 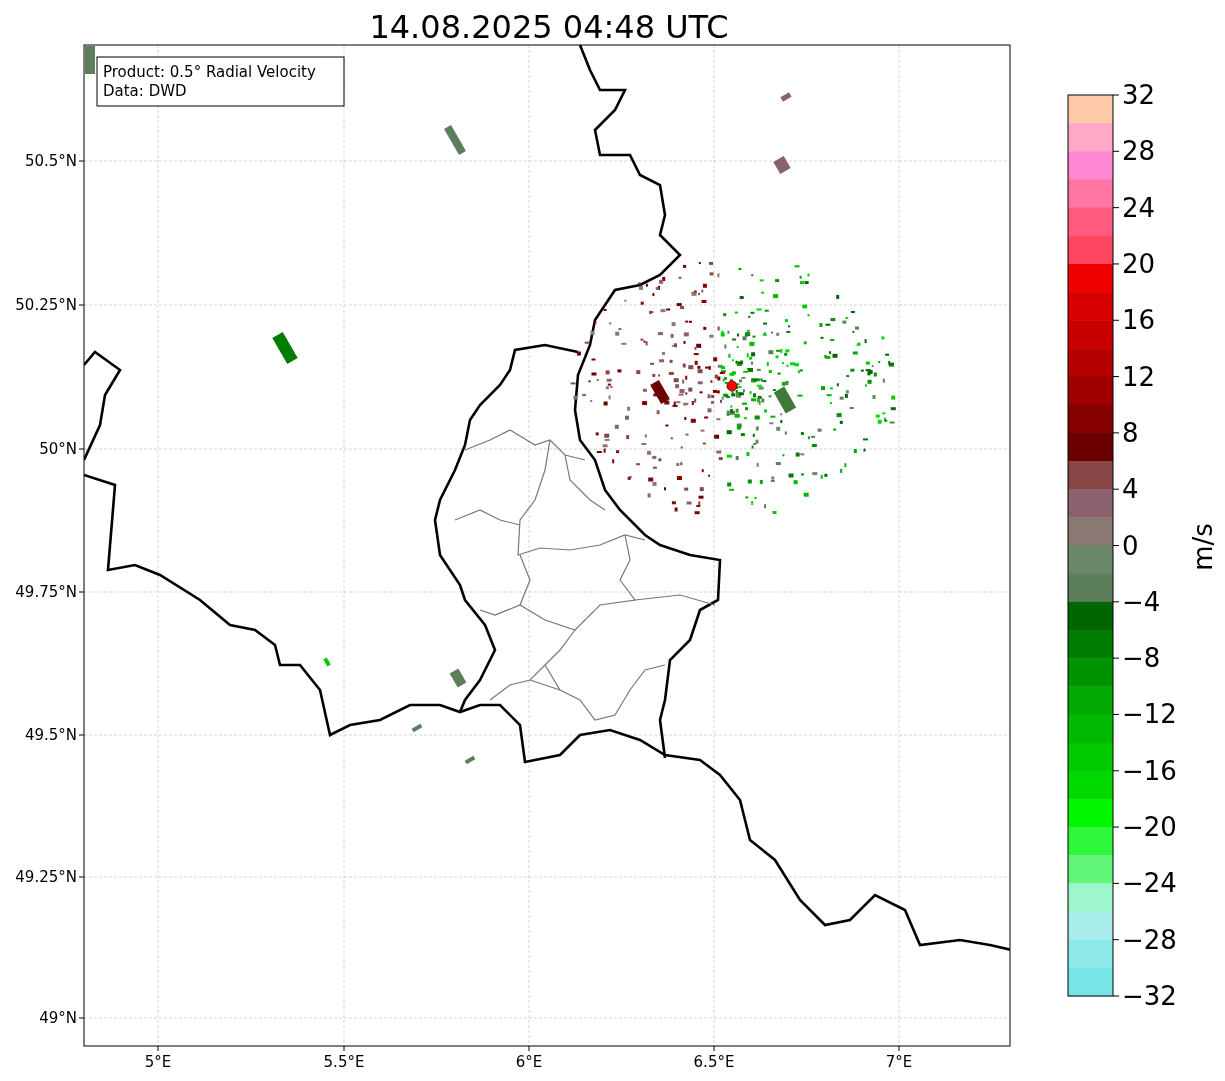 I want to click on colorbar-tick-label: 20, so click(x=1139, y=263).